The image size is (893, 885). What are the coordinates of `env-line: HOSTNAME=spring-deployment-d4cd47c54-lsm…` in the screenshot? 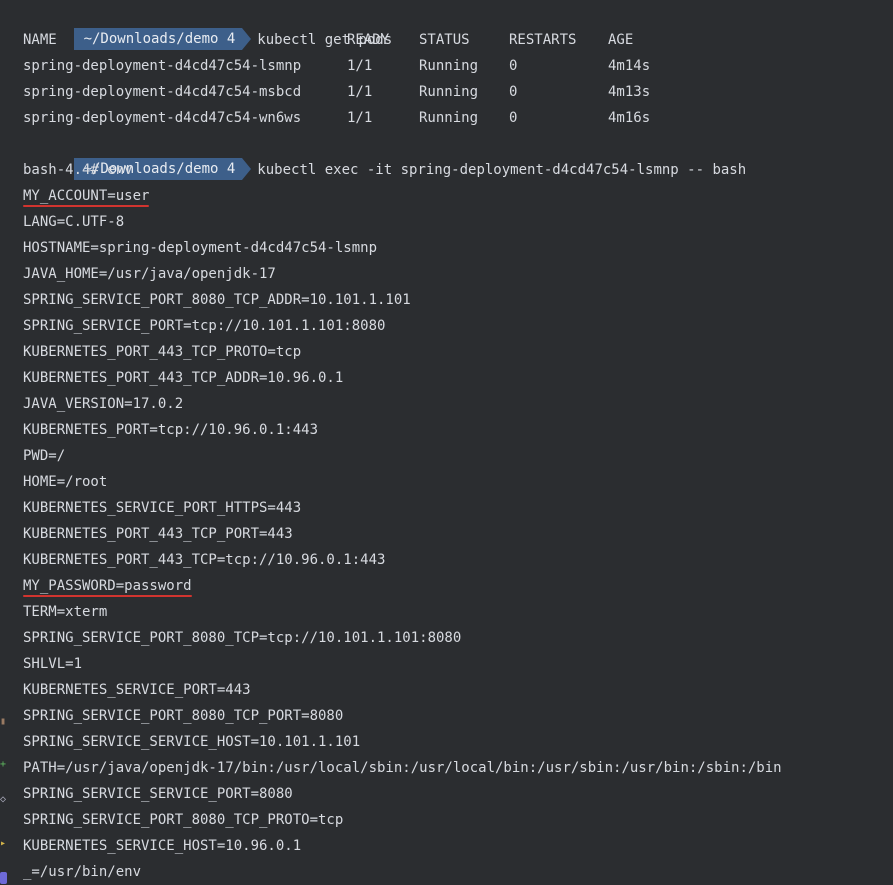 It's located at (200, 248).